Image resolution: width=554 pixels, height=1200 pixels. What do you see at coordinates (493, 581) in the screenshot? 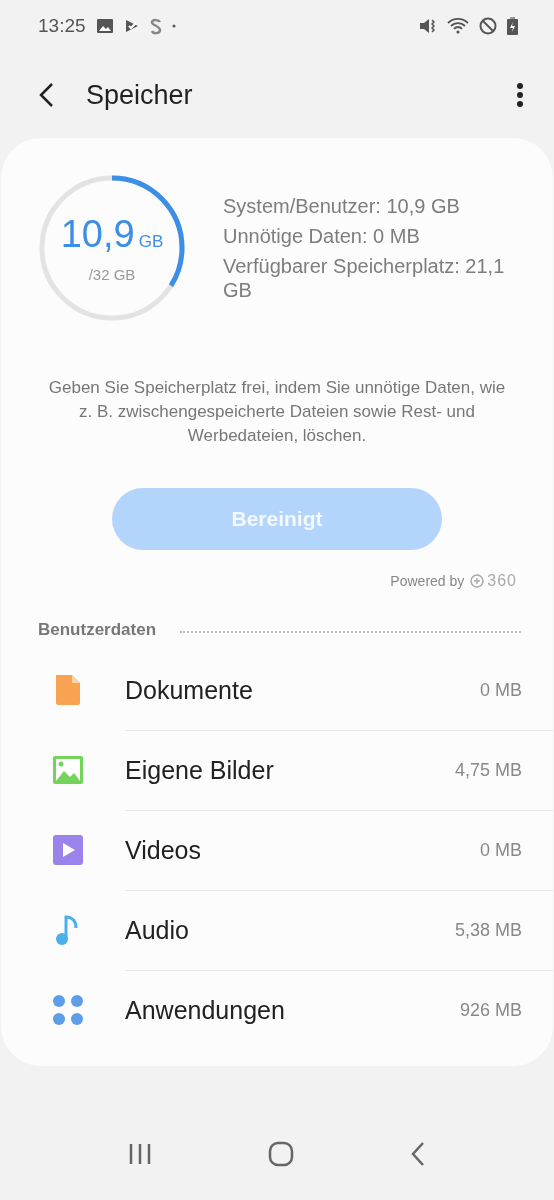
I see `provider-logo: 360` at bounding box center [493, 581].